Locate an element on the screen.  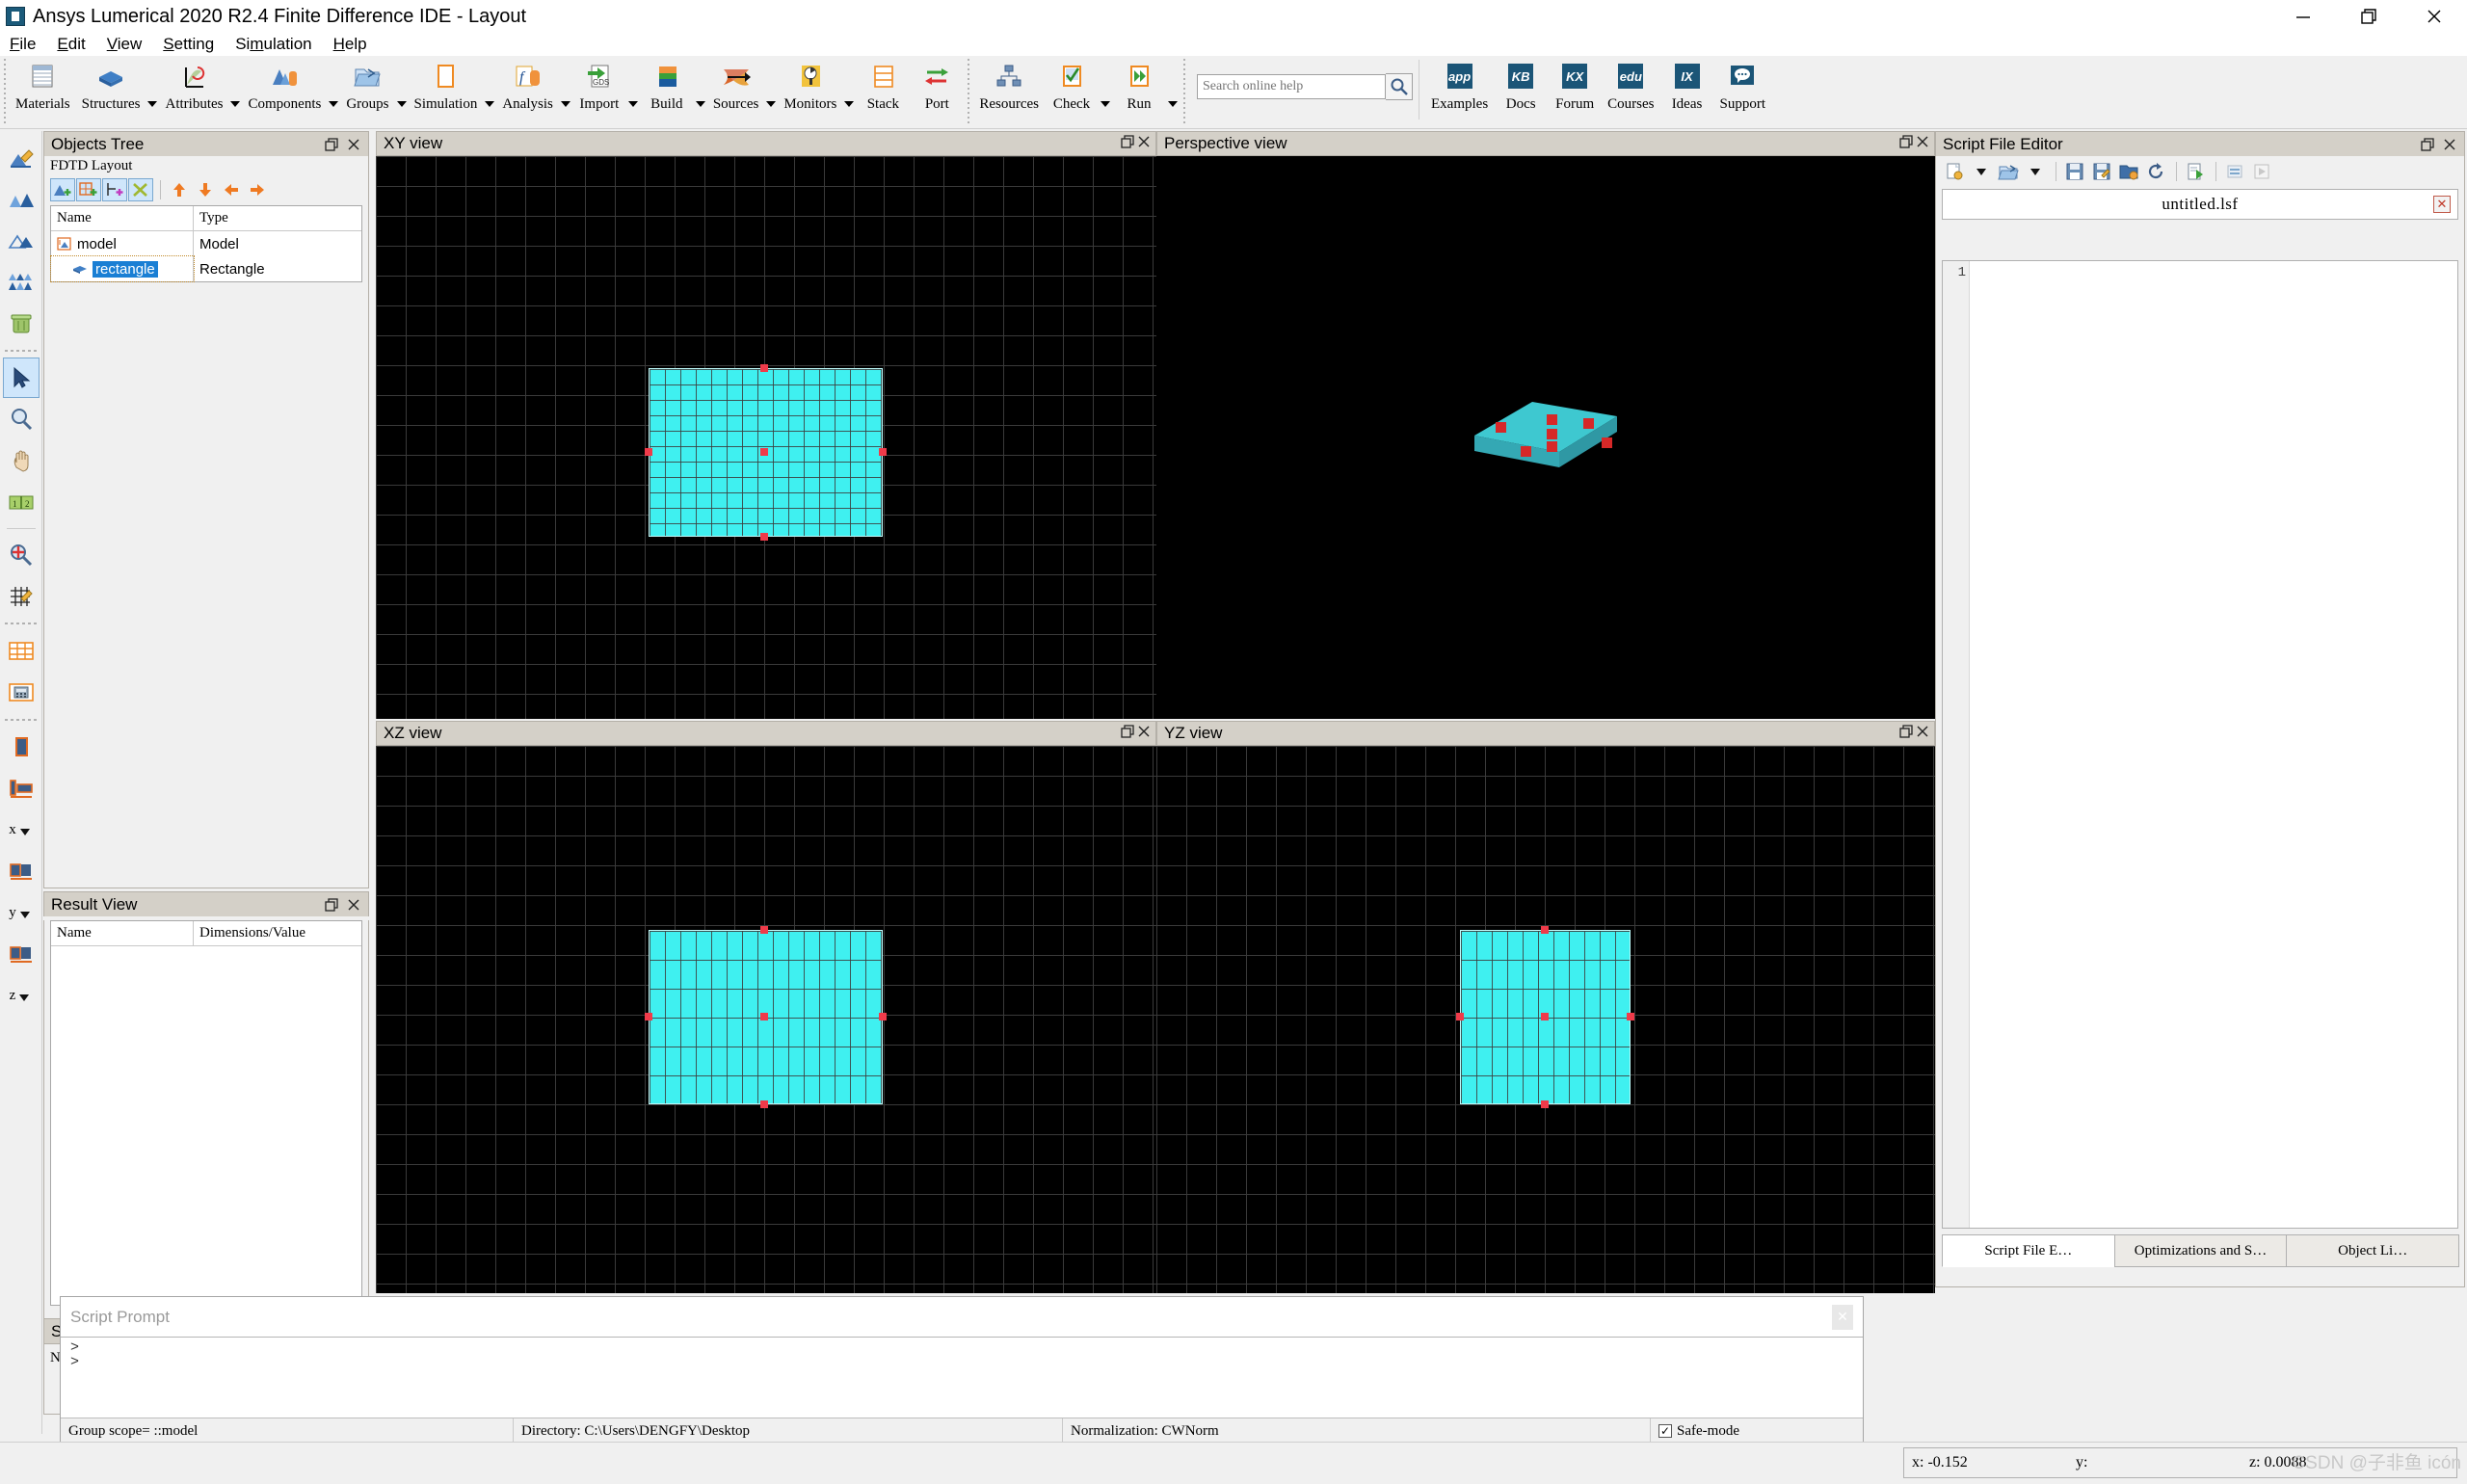
save-script-icon is located at coordinates (2074, 171).